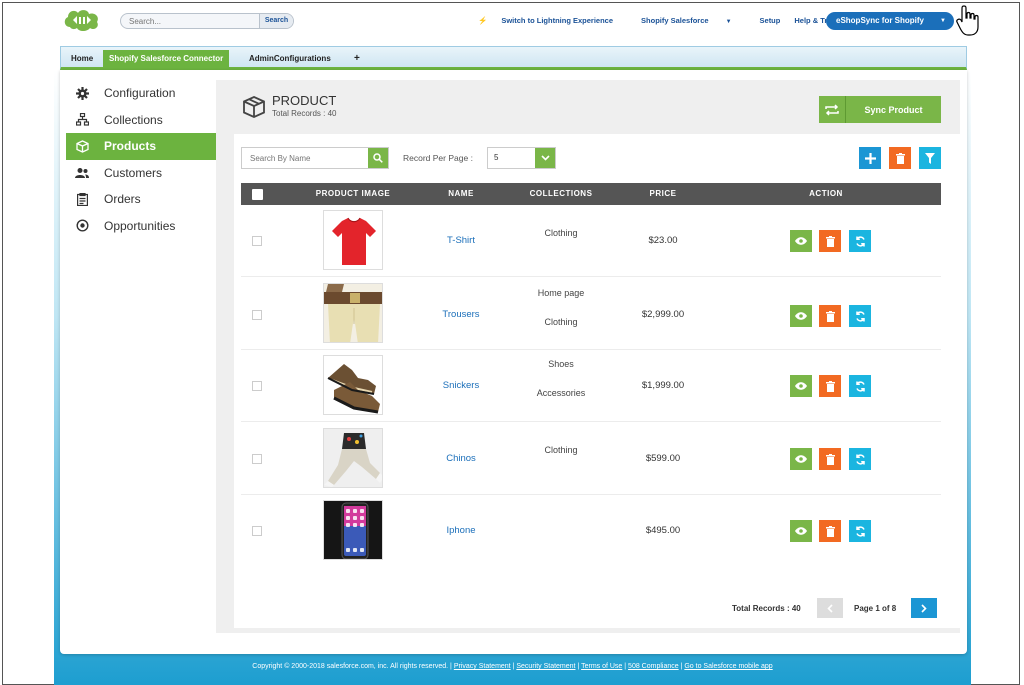 This screenshot has height=685, width=1024. I want to click on sidebar-item-label: Customers, so click(133, 172).